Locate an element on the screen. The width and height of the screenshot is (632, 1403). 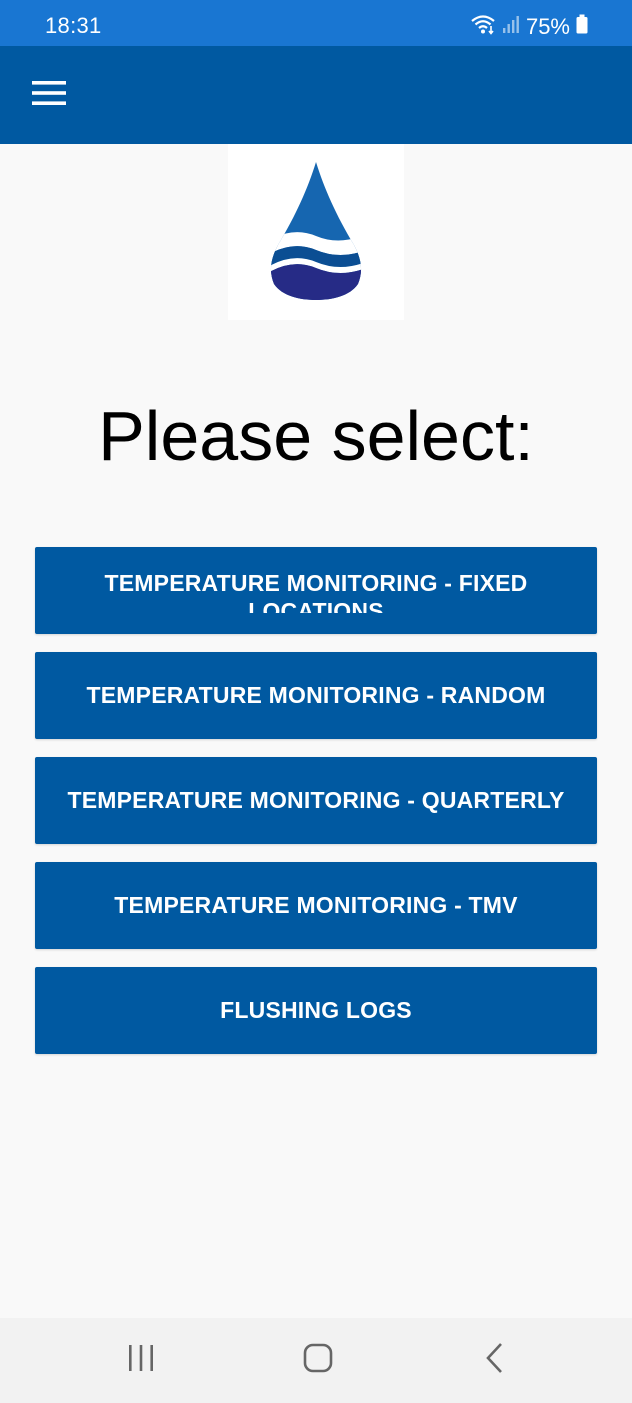
quarterly-button: TEMPERATURE MONITORING - QUARTERLY is located at coordinates (316, 800).